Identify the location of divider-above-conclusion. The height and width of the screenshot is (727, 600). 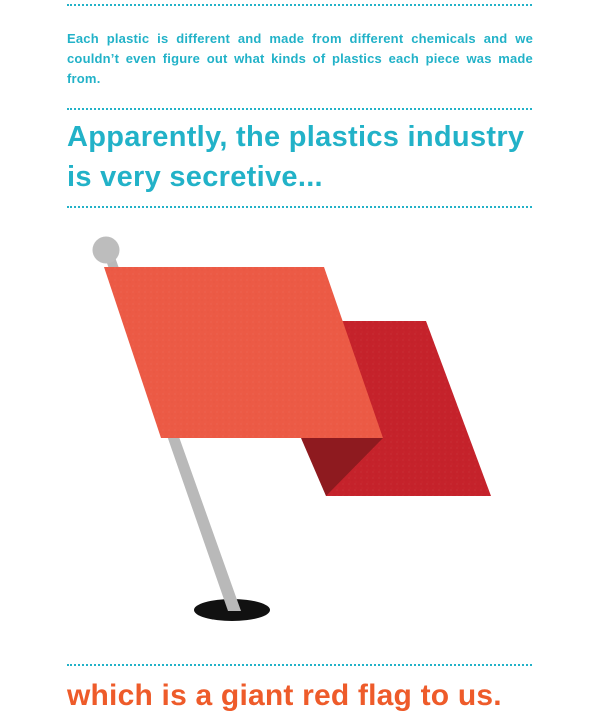
(299, 665).